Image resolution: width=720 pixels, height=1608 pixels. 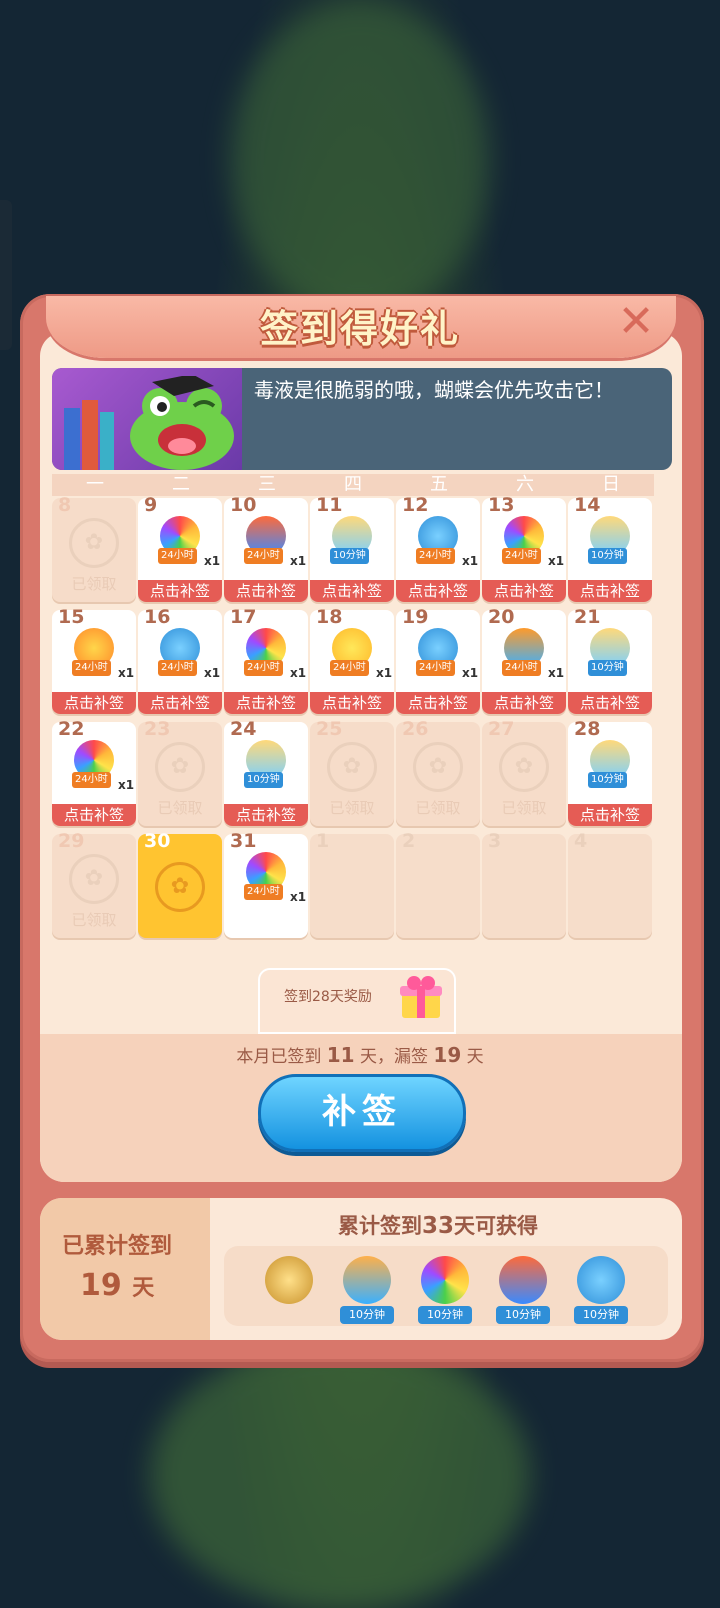 I want to click on day-number: 29, so click(x=71, y=841).